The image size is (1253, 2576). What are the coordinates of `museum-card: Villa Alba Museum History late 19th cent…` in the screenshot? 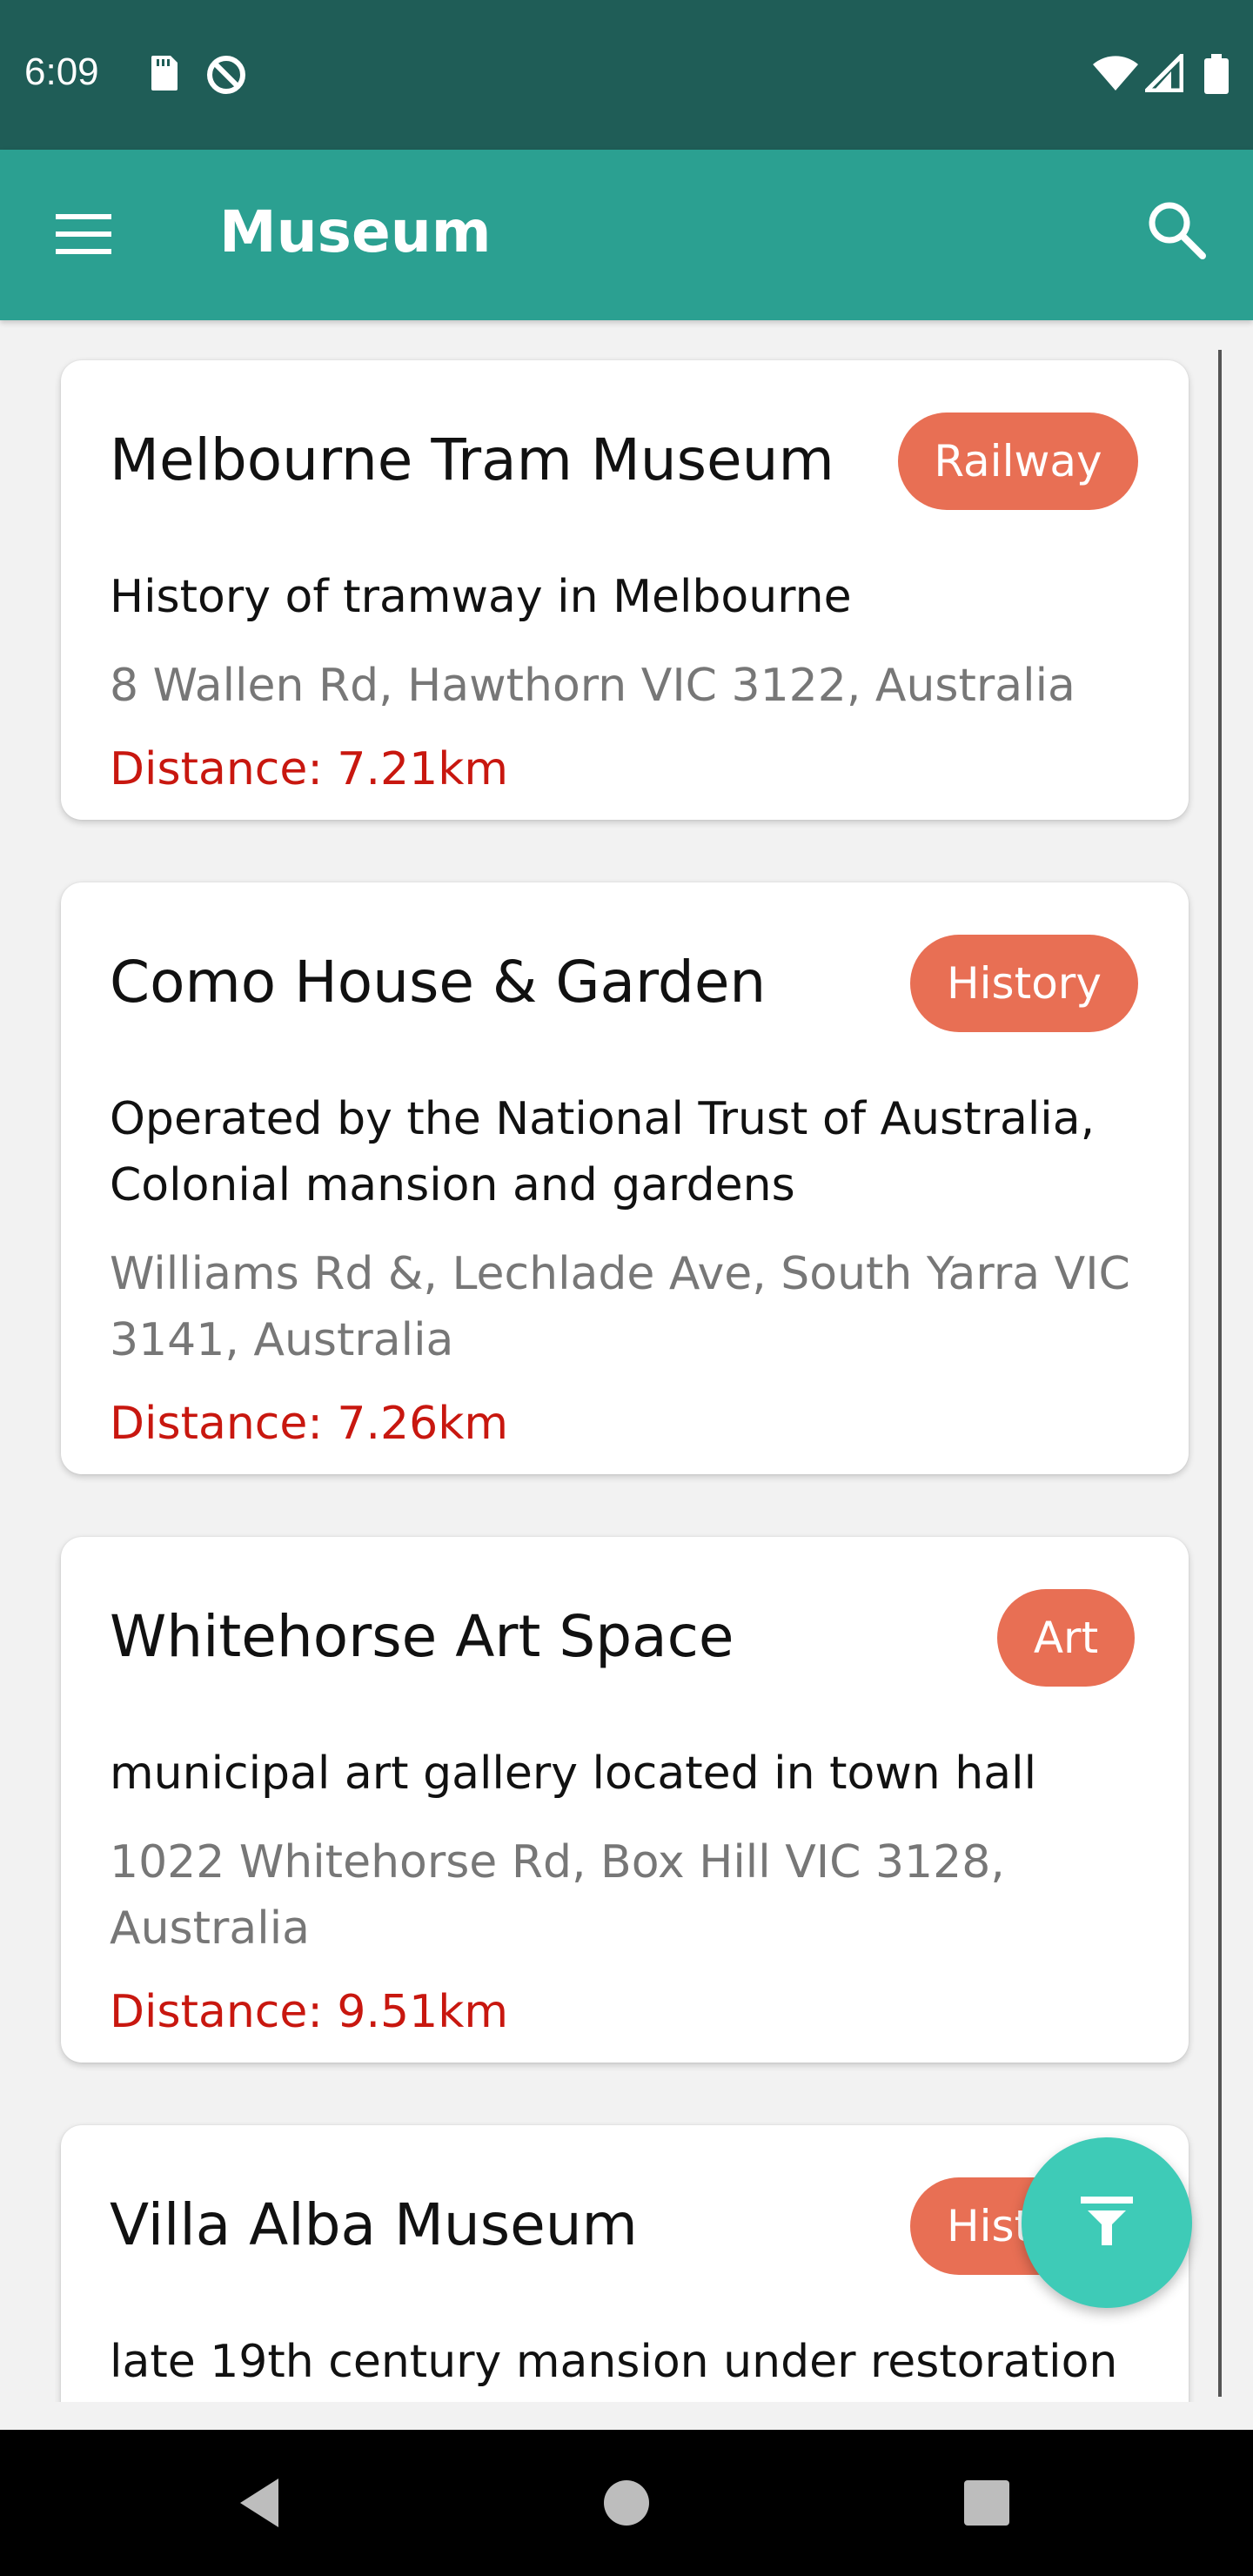 It's located at (625, 2263).